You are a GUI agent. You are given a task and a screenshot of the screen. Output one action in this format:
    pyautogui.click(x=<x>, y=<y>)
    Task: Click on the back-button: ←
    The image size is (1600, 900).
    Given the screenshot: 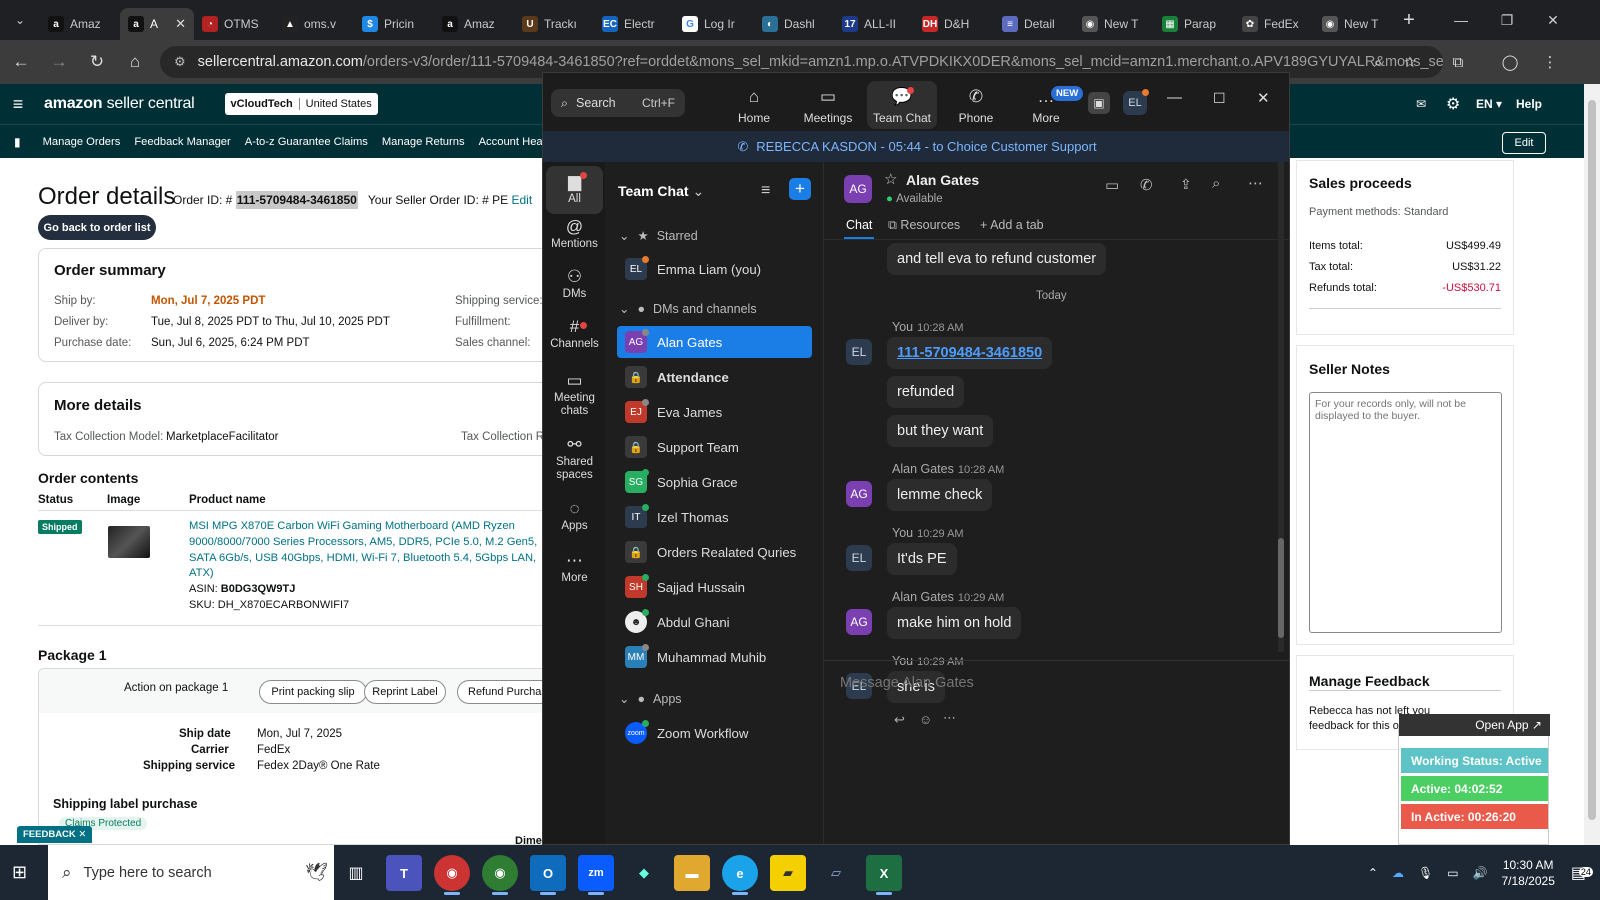 What is the action you would take?
    pyautogui.click(x=21, y=62)
    